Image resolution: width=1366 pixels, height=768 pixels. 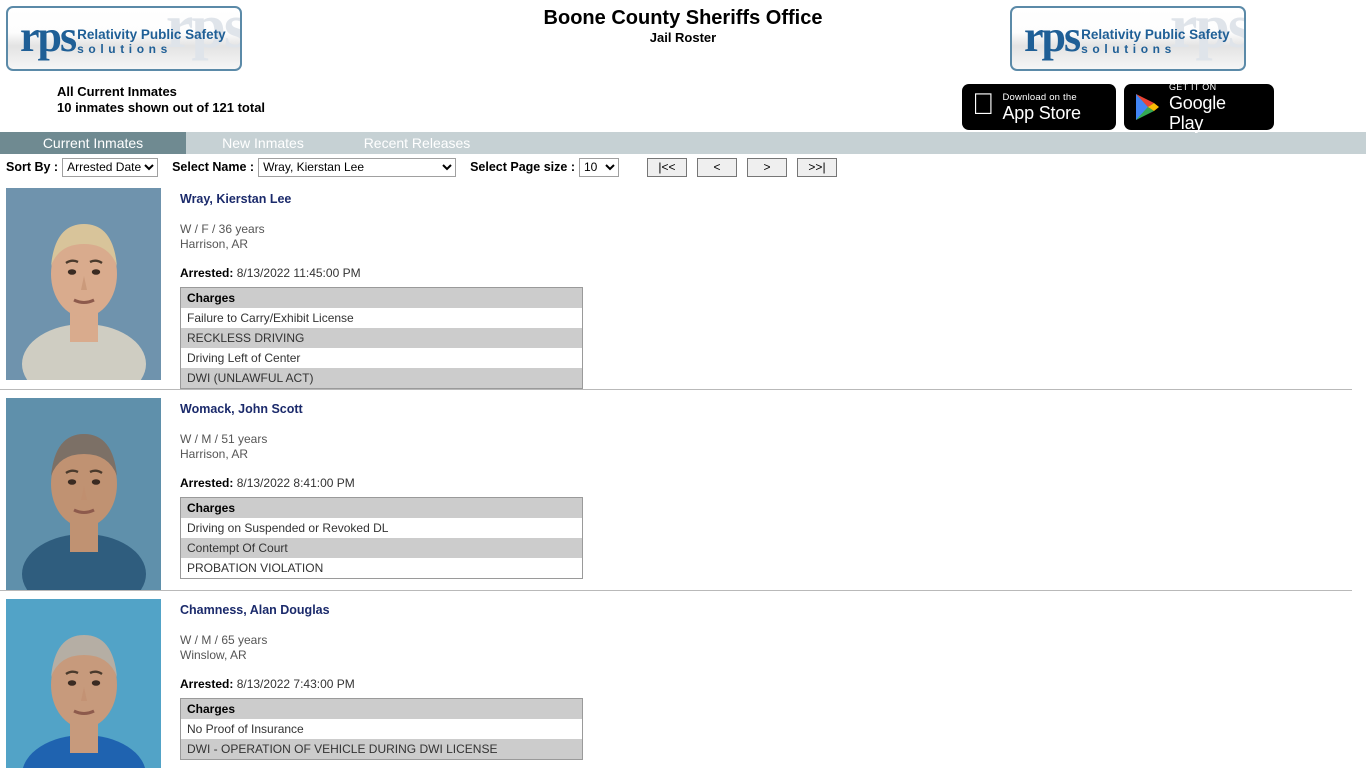 I want to click on charge-description: DWI (UNLAWFUL ACT), so click(x=381, y=378).